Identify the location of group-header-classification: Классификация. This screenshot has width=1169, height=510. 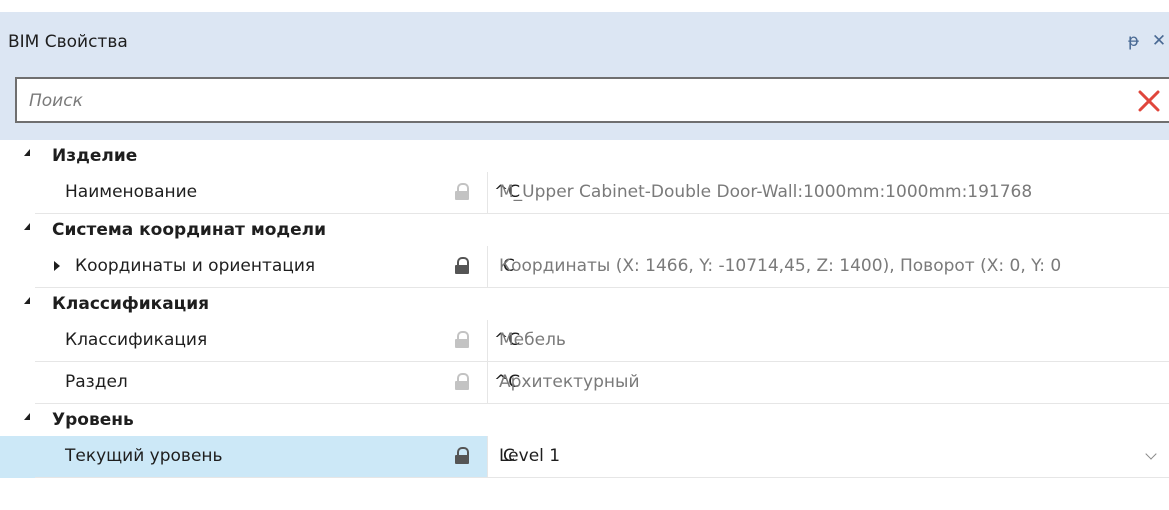
(584, 304).